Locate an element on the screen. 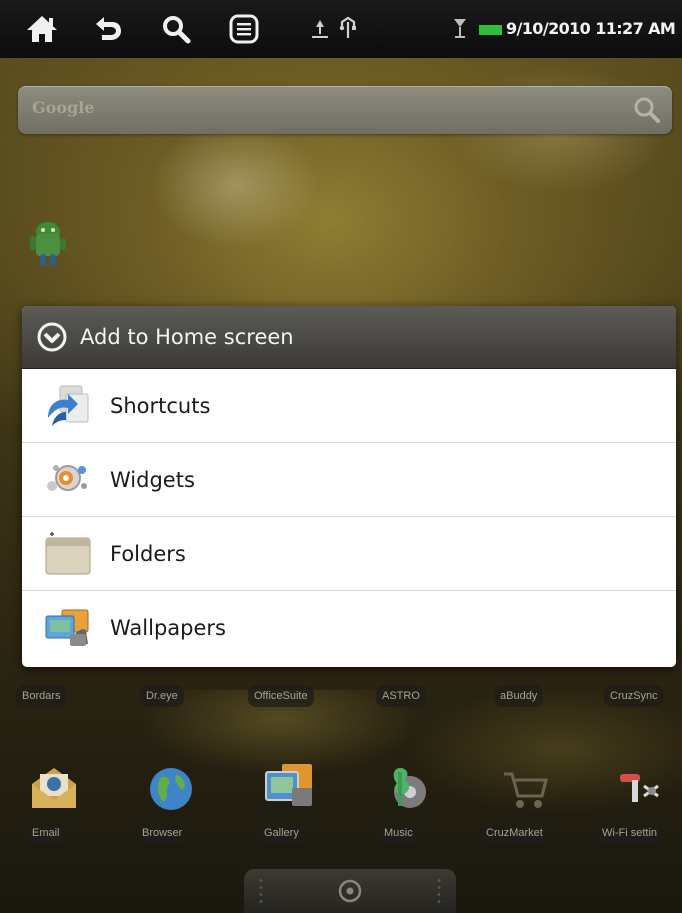  menu-item-shortcuts: Shortcuts is located at coordinates (349, 406).